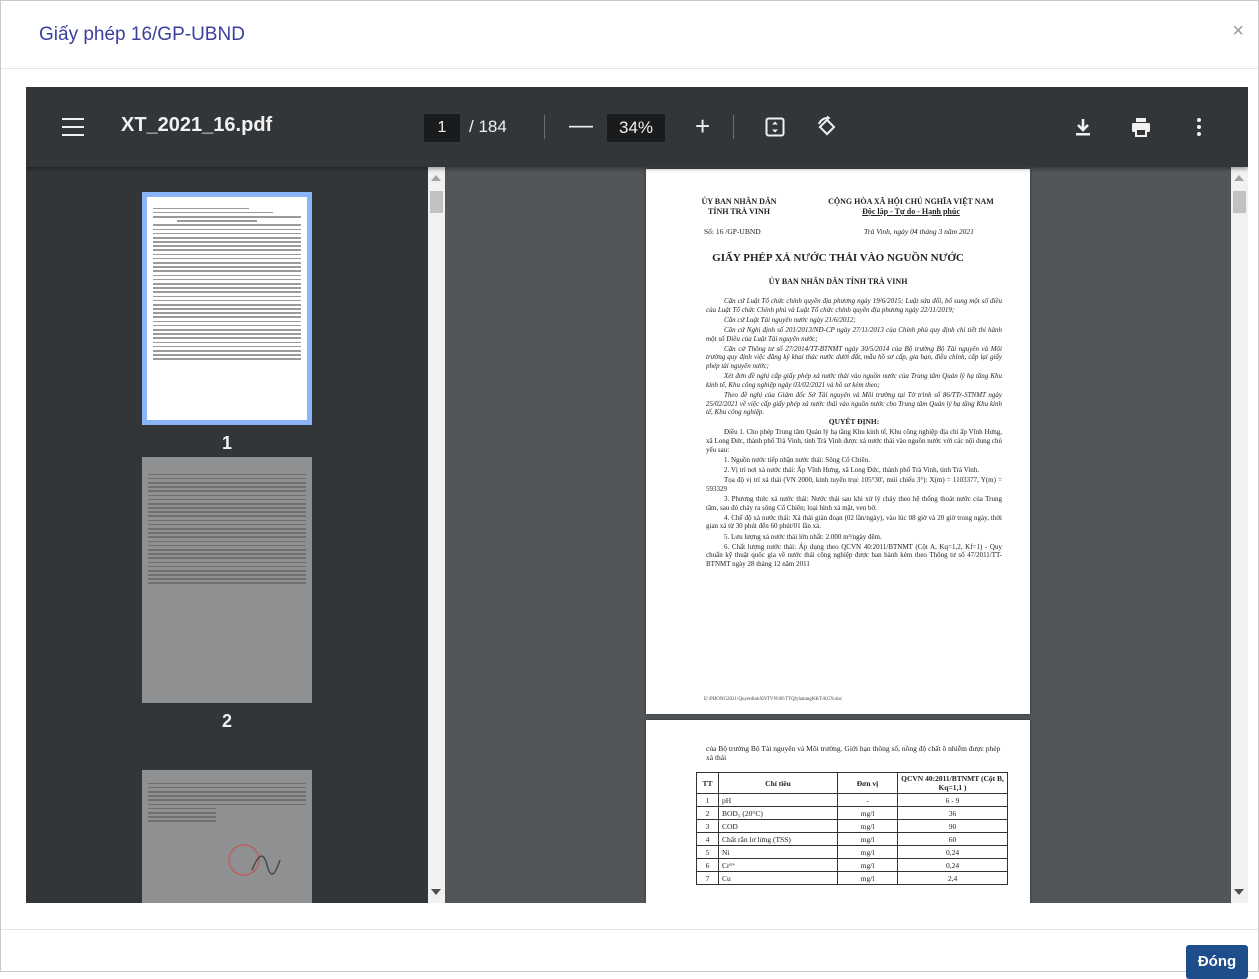 This screenshot has width=1259, height=979. Describe the element at coordinates (1199, 127) in the screenshot. I see `more-options-icon` at that location.